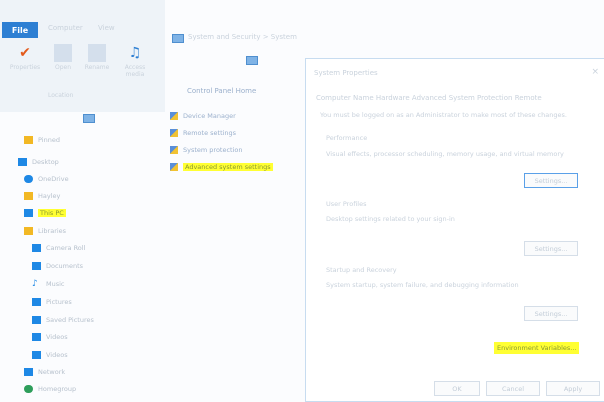  What do you see at coordinates (228, 167) in the screenshot?
I see `link-label: Advanced system settings` at bounding box center [228, 167].